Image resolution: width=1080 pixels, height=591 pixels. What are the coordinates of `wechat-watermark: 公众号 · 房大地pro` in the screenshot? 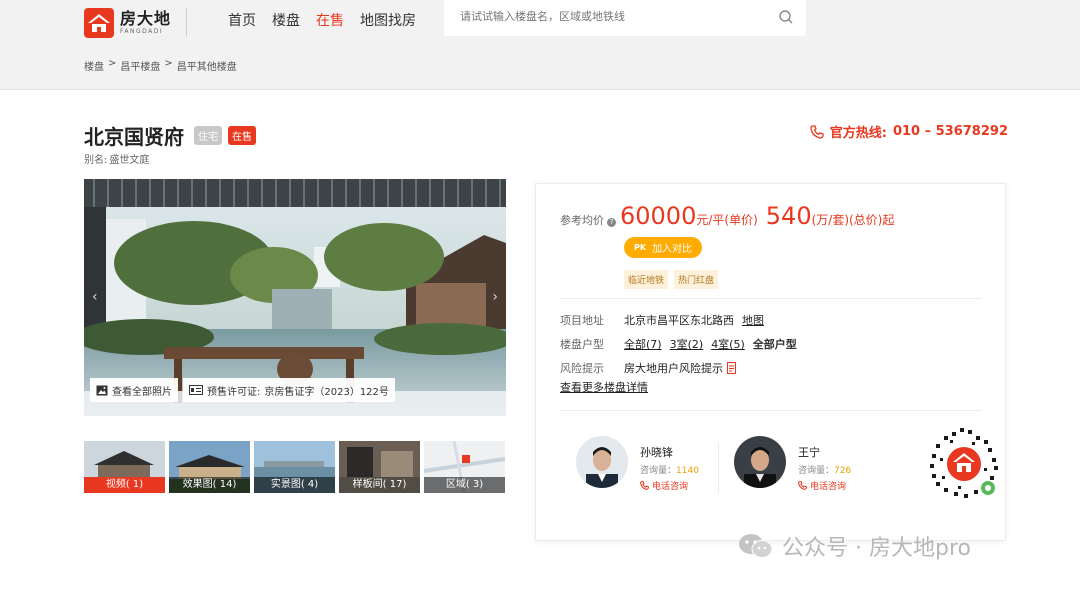 It's located at (854, 546).